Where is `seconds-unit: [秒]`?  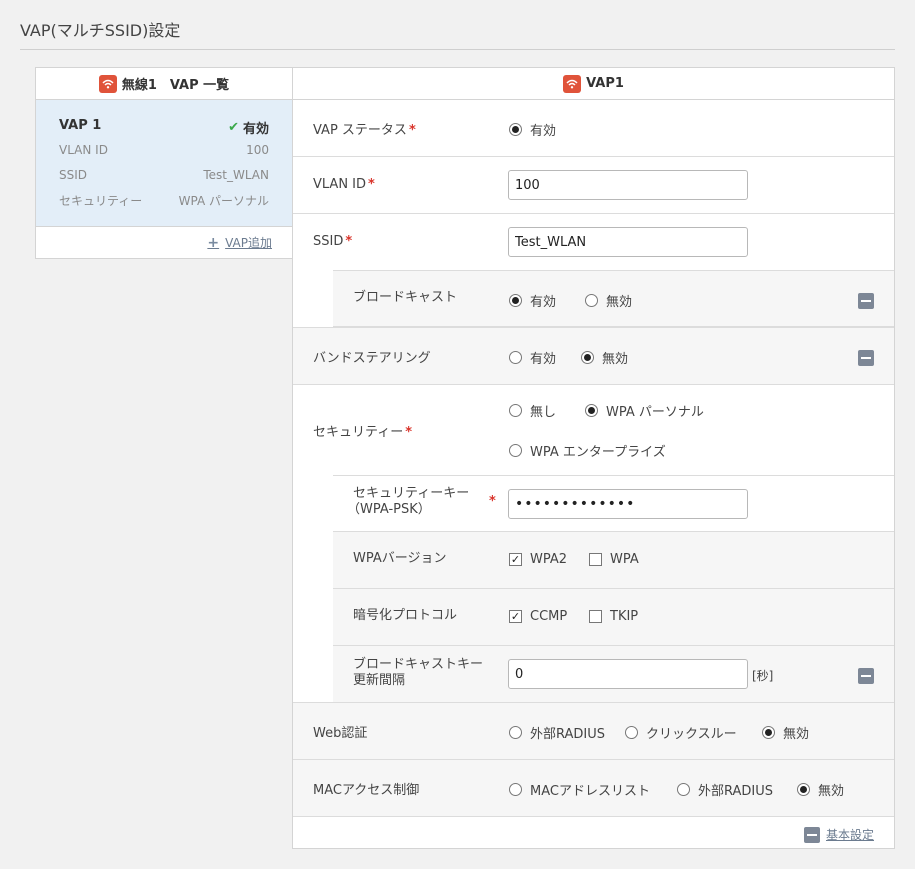
seconds-unit: [秒] is located at coordinates (763, 676).